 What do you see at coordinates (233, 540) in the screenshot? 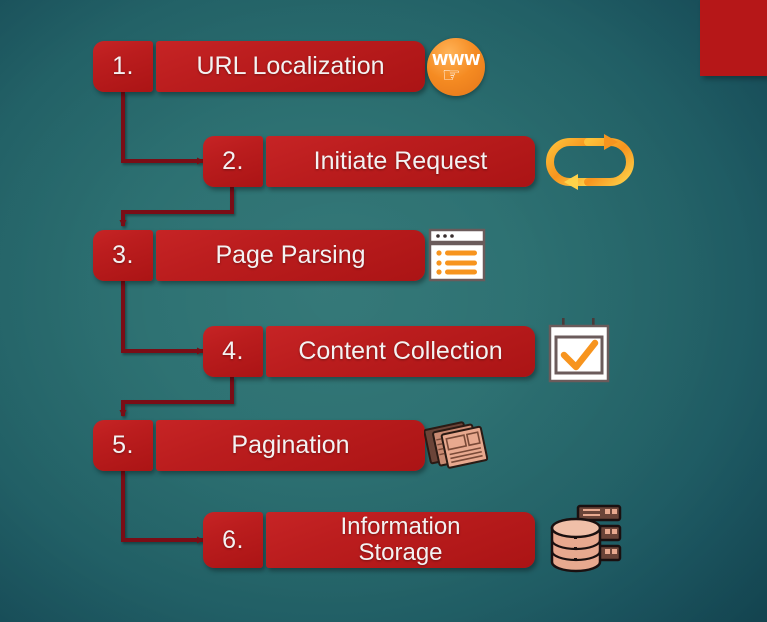
I see `step-number-6: 6.` at bounding box center [233, 540].